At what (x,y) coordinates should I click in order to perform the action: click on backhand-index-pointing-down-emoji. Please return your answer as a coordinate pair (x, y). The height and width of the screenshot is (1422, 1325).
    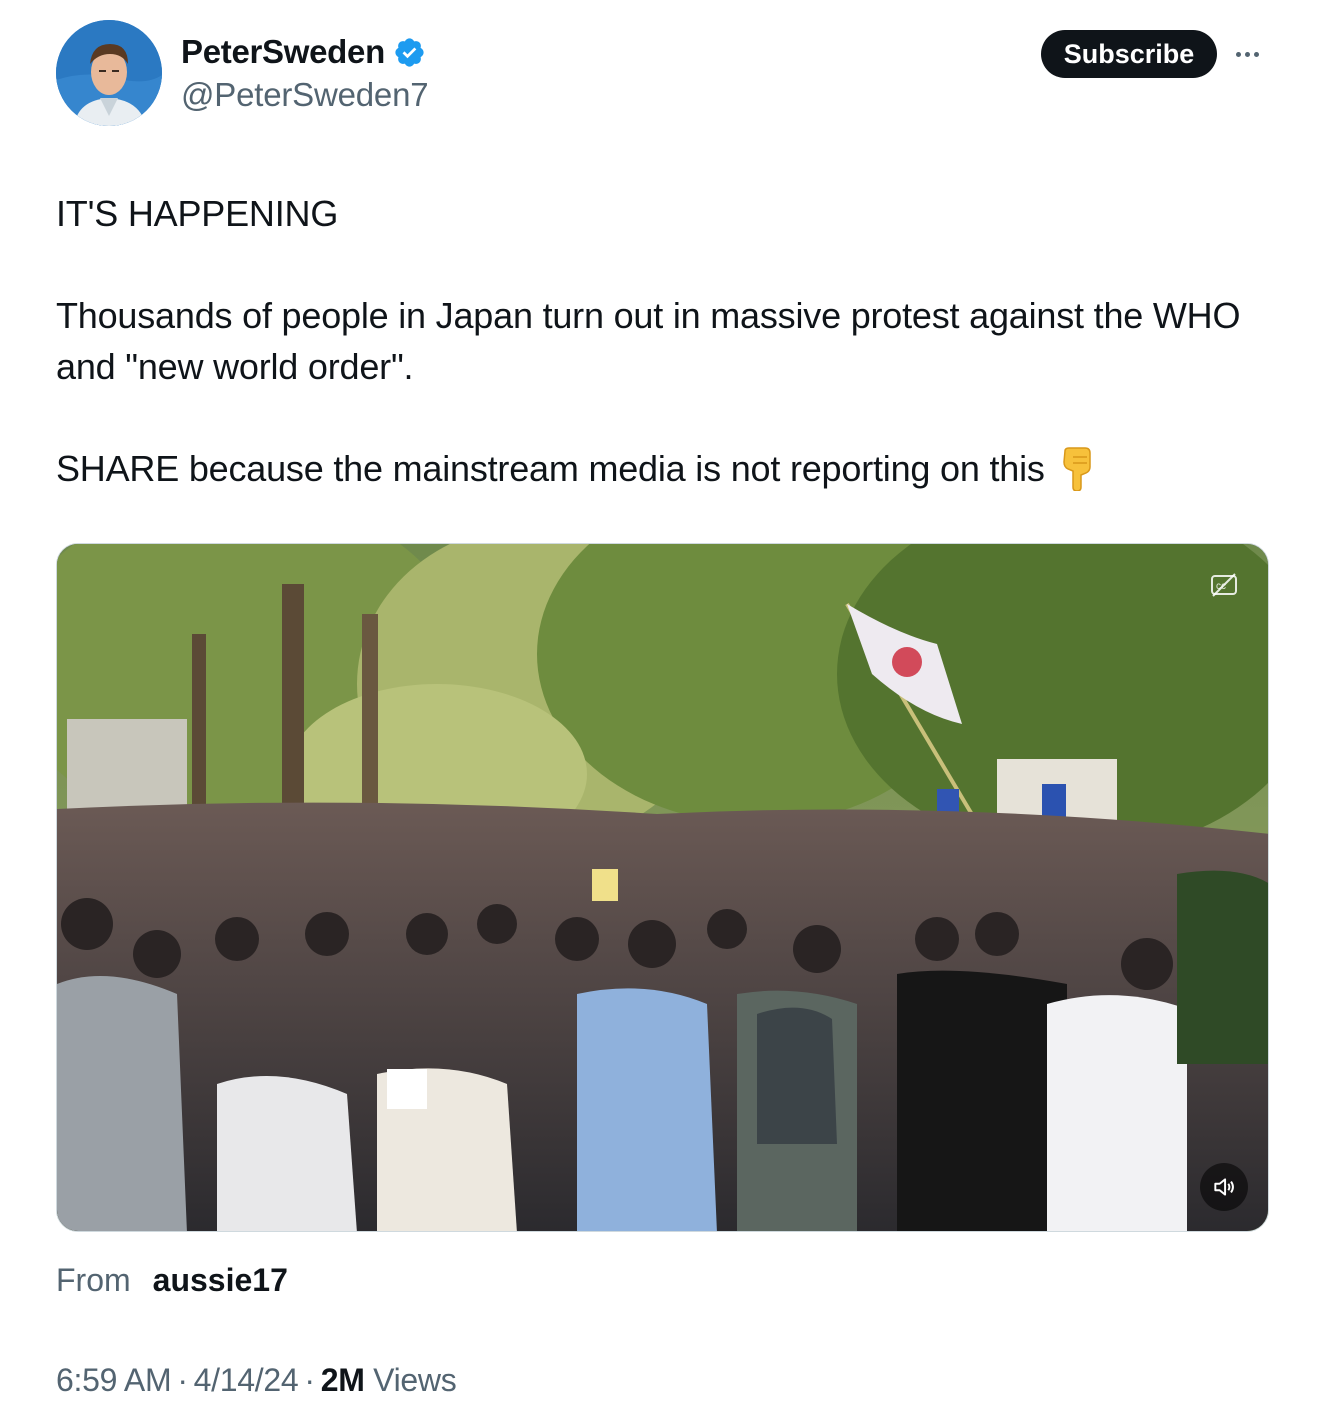
    Looking at the image, I should click on (1077, 469).